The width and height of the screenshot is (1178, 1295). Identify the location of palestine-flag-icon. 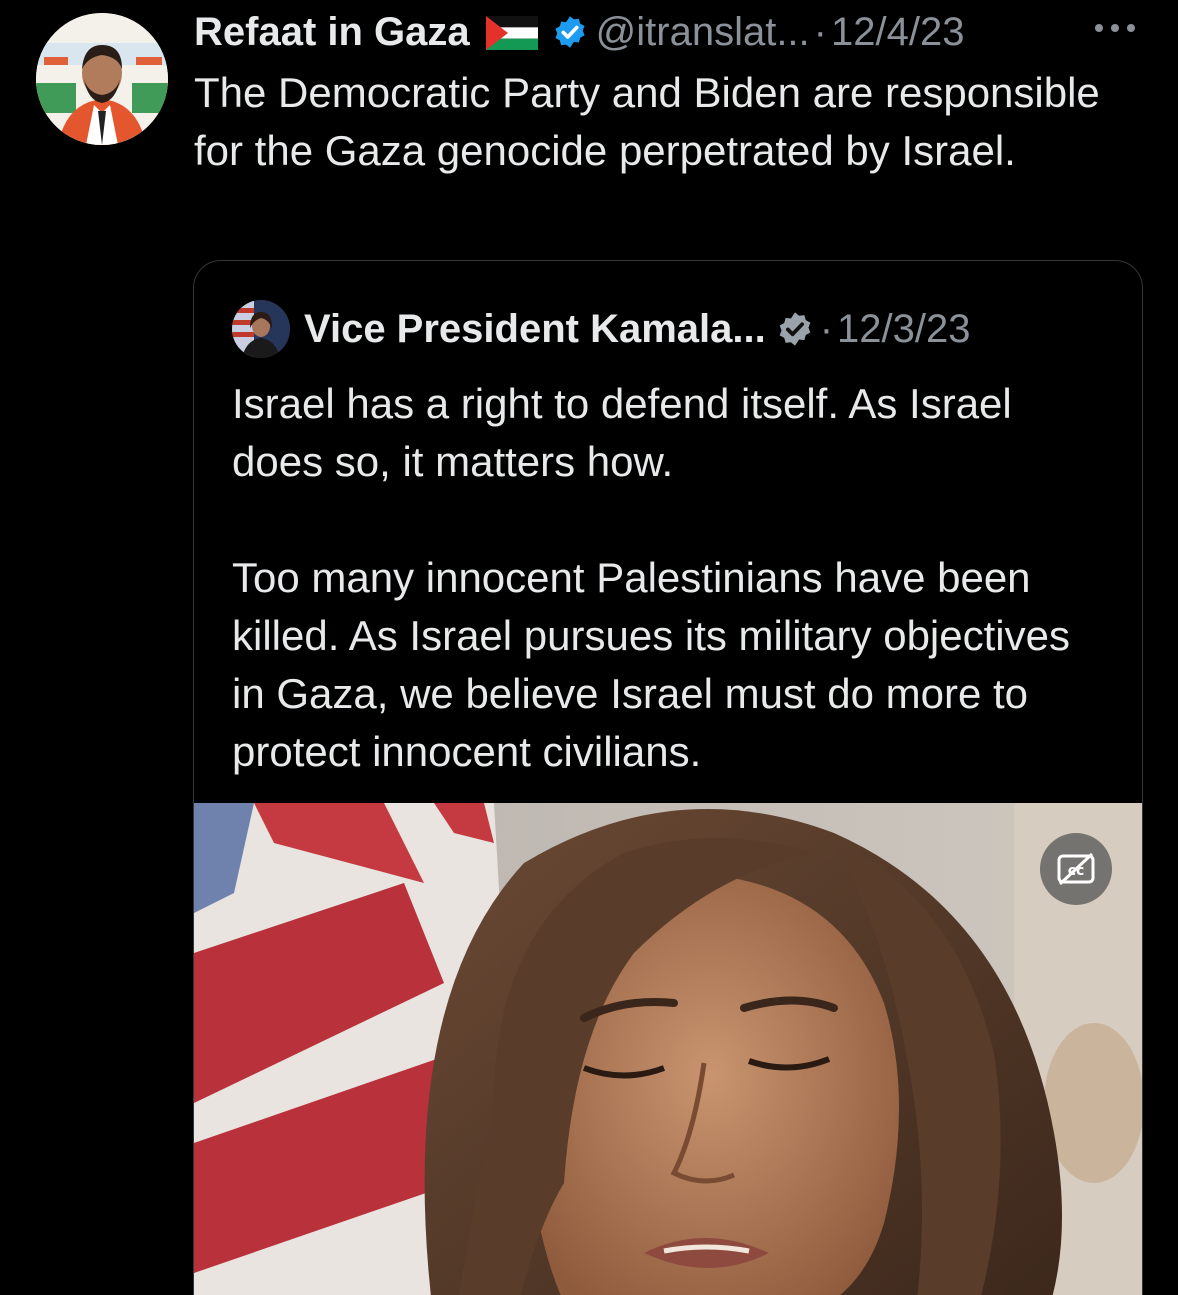
(511, 32).